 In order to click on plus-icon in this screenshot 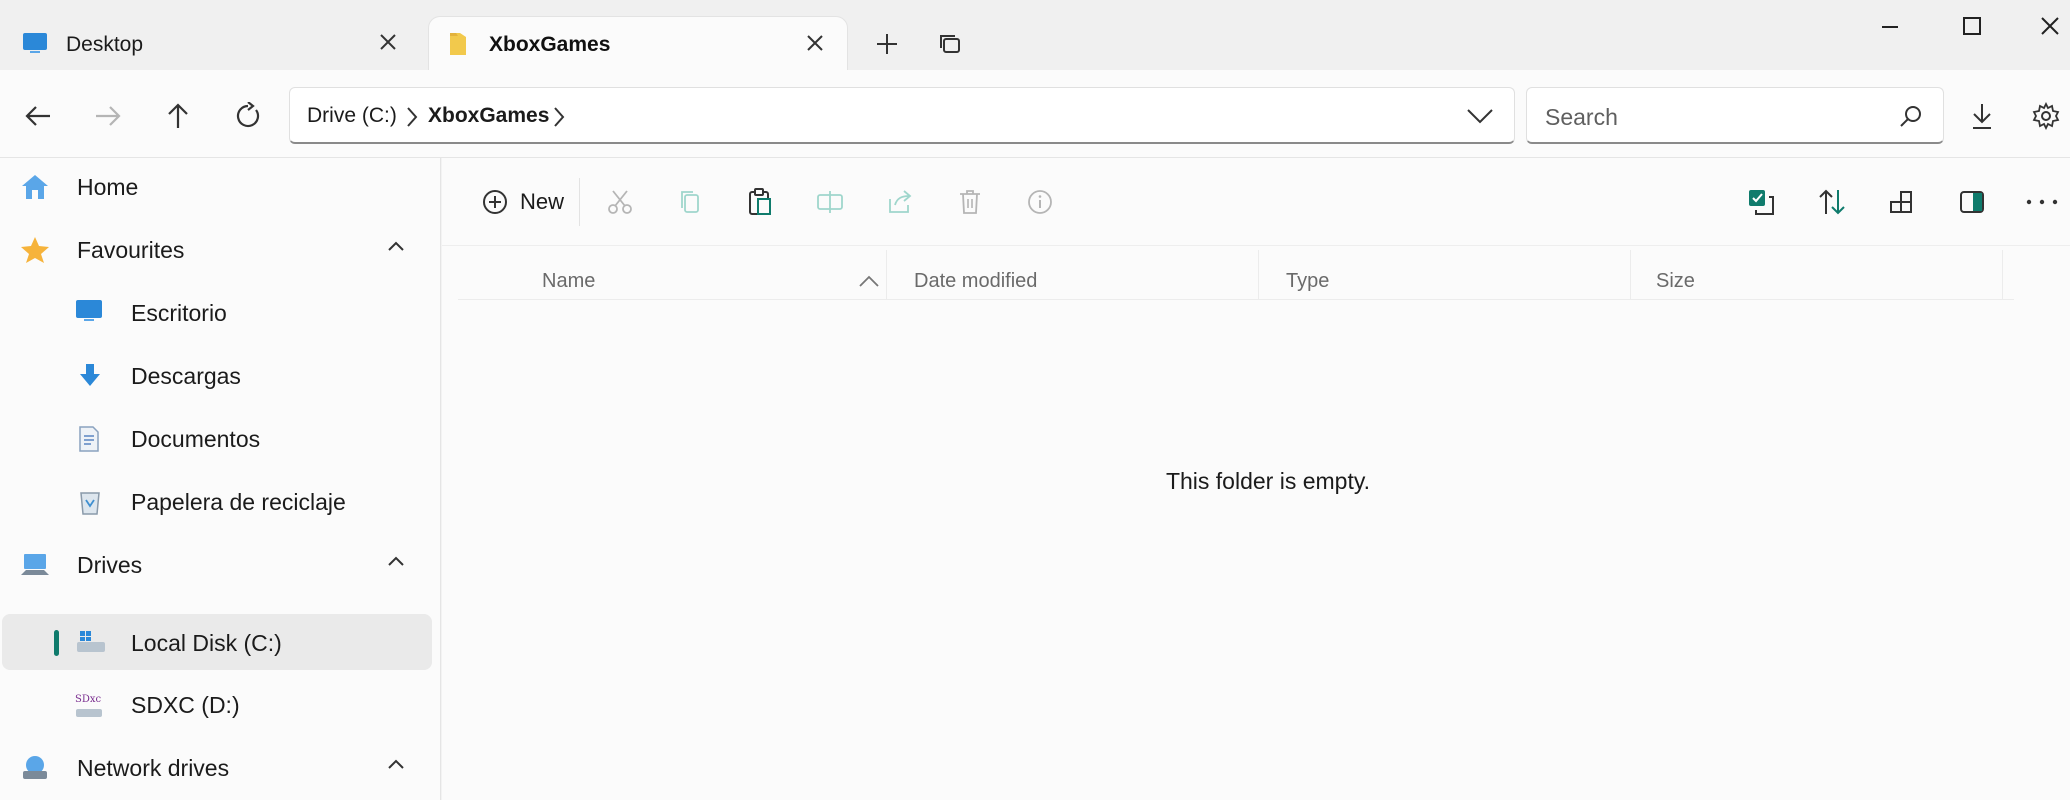, I will do `click(887, 44)`.